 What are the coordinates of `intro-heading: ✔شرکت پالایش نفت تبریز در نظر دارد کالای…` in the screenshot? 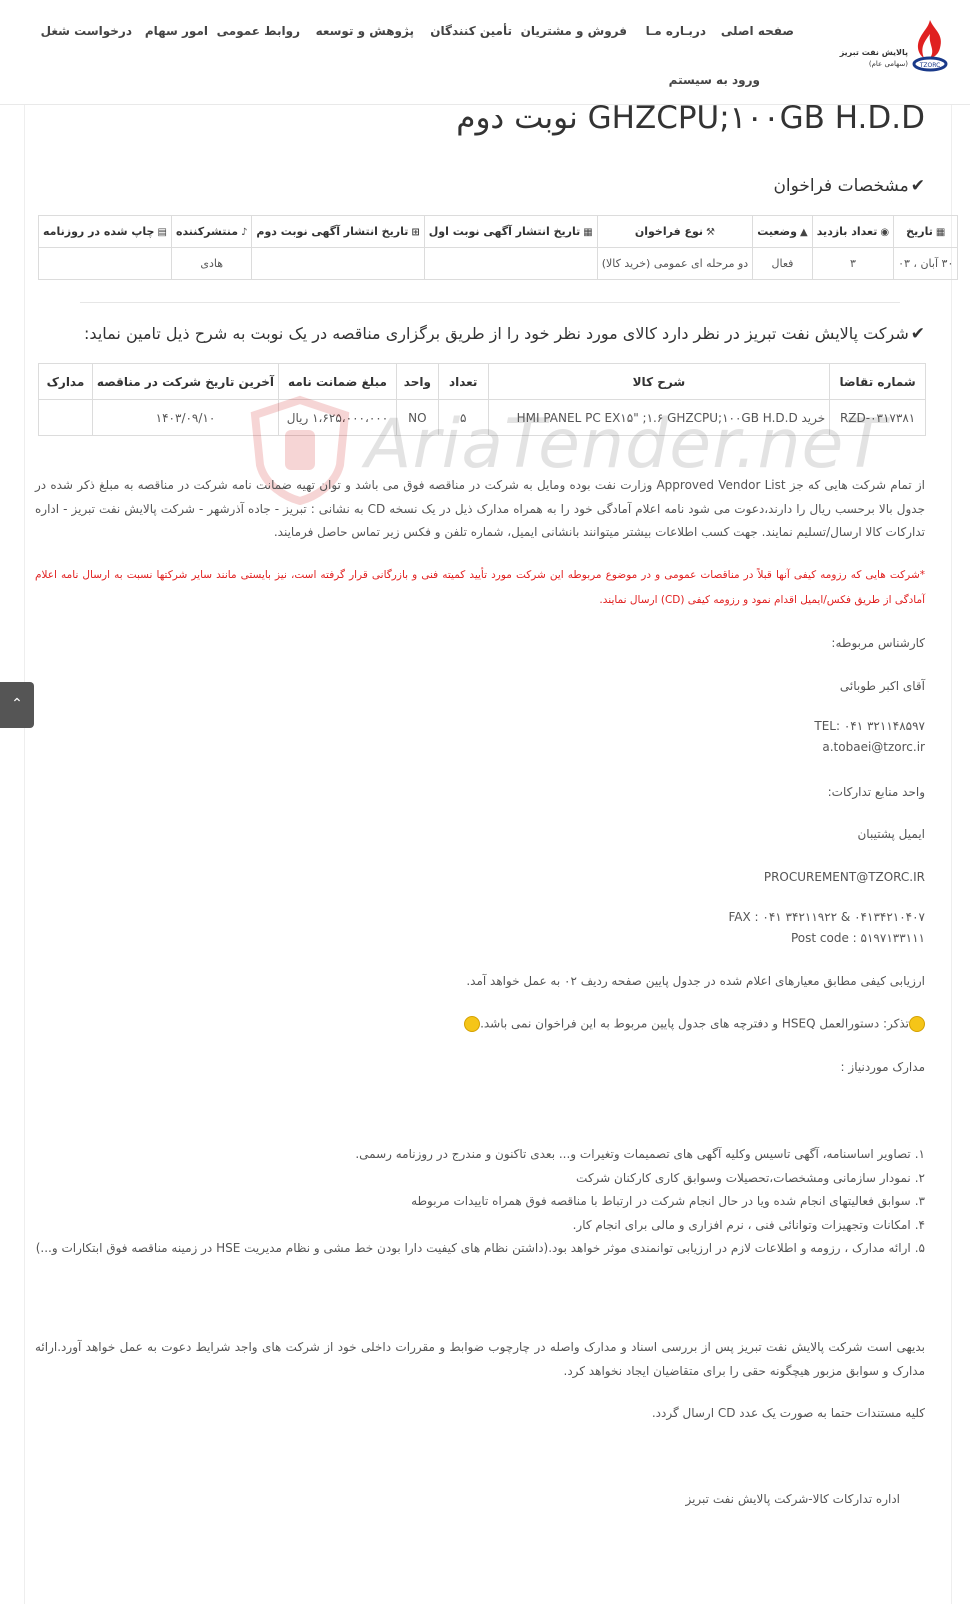 It's located at (504, 334).